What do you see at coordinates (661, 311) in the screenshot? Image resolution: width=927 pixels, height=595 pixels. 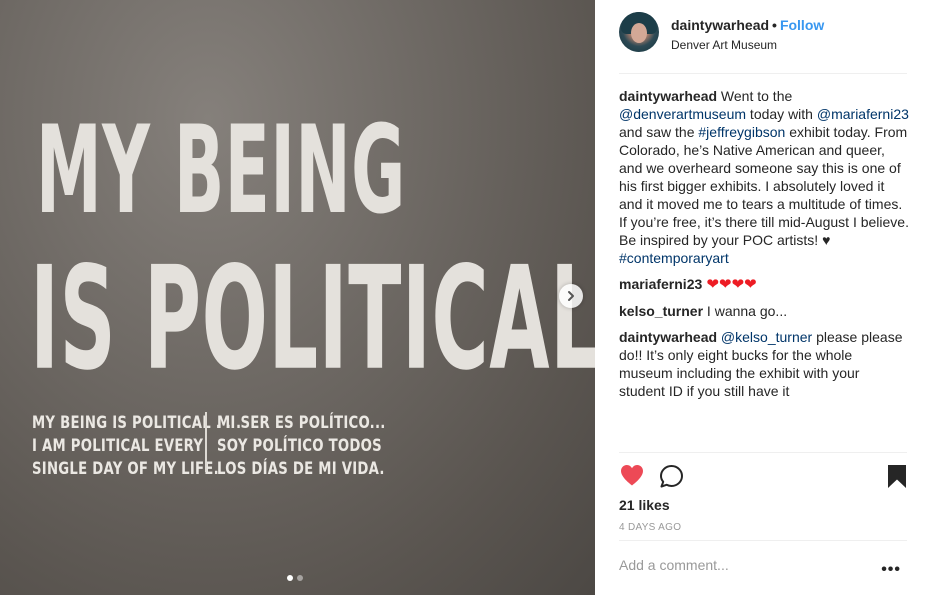 I see `comment-username: kelso_turner` at bounding box center [661, 311].